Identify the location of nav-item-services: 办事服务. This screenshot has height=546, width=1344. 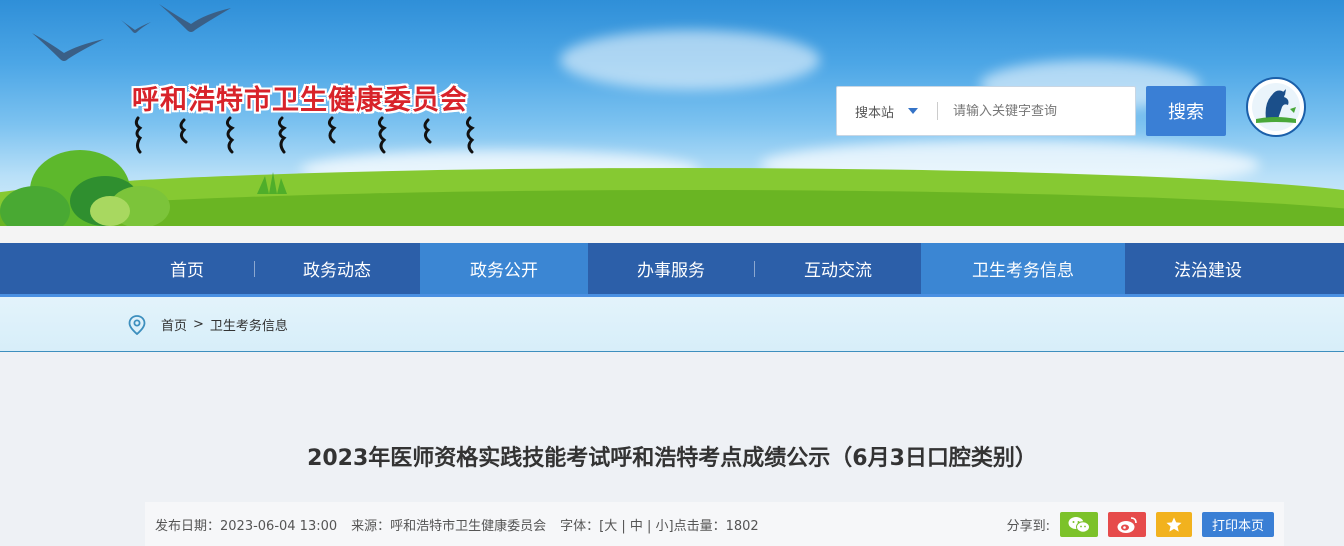
(671, 268).